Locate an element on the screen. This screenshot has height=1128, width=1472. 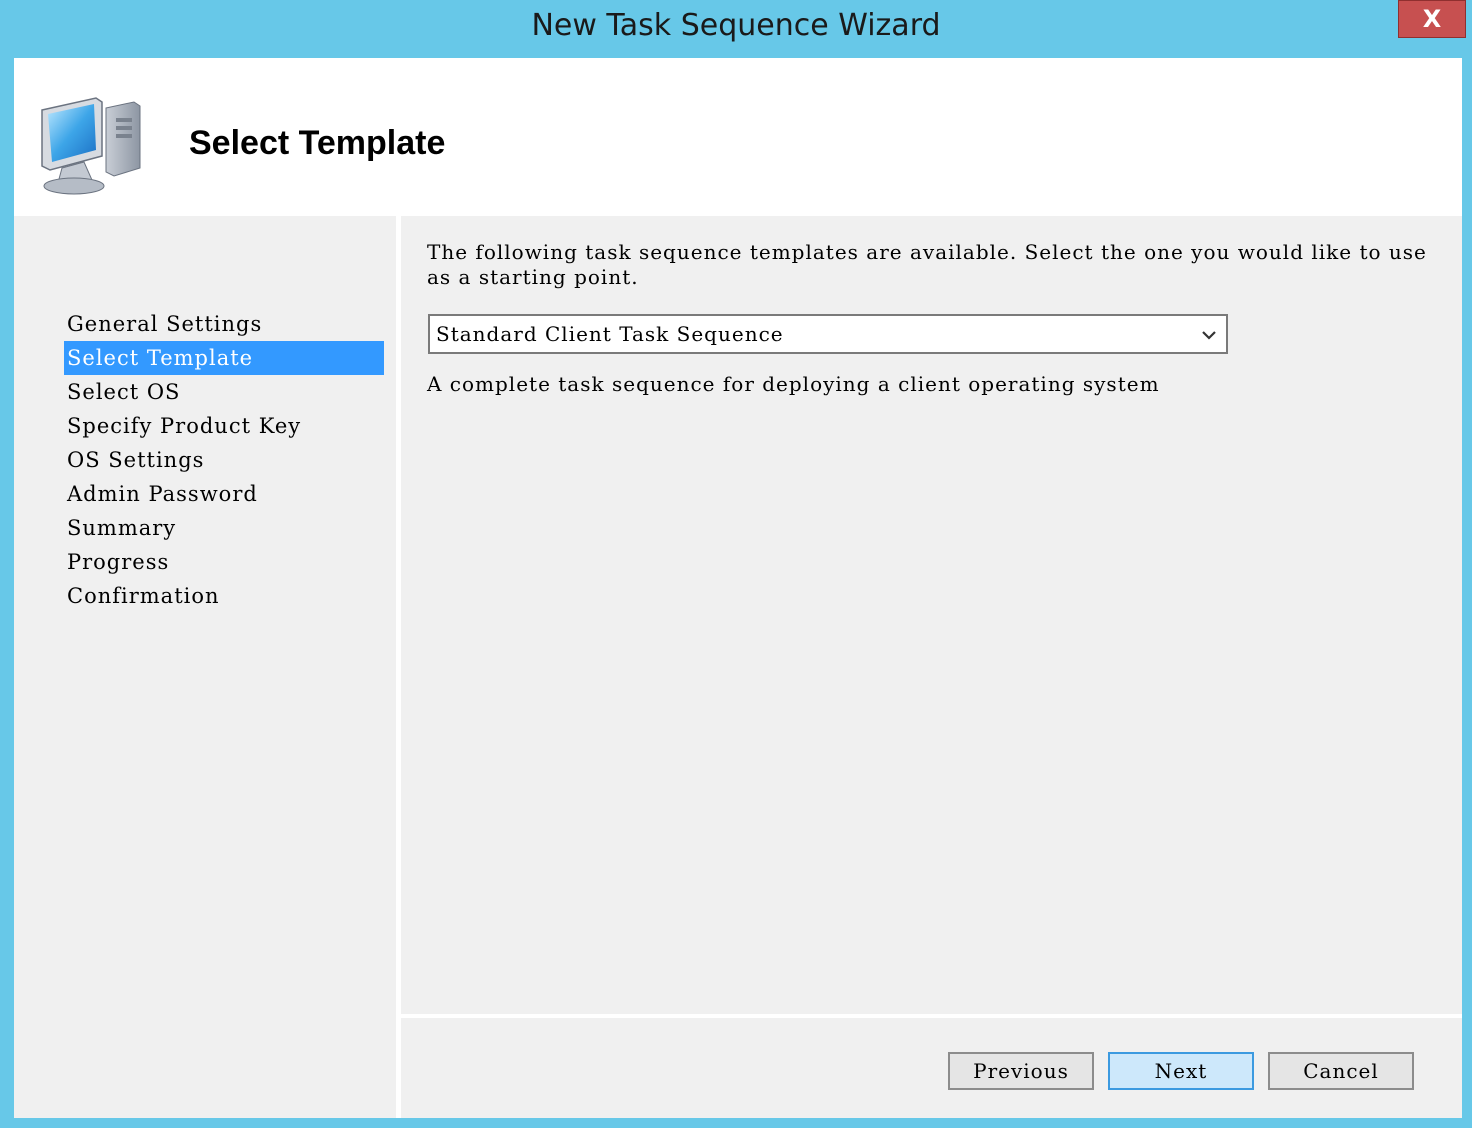
window-title: New Task Sequence Wizard is located at coordinates (736, 25).